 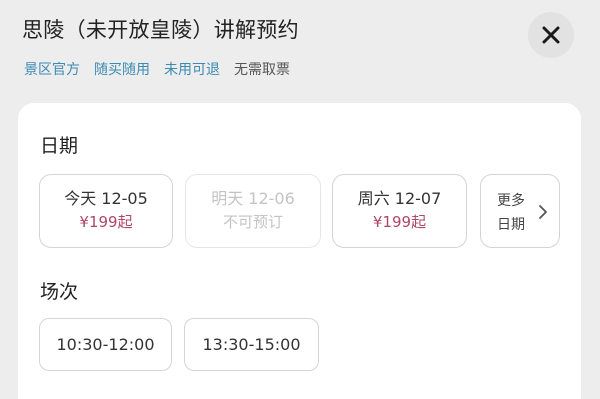 What do you see at coordinates (253, 211) in the screenshot?
I see `date-card-tomorrow: 明天 12-06 不可预订` at bounding box center [253, 211].